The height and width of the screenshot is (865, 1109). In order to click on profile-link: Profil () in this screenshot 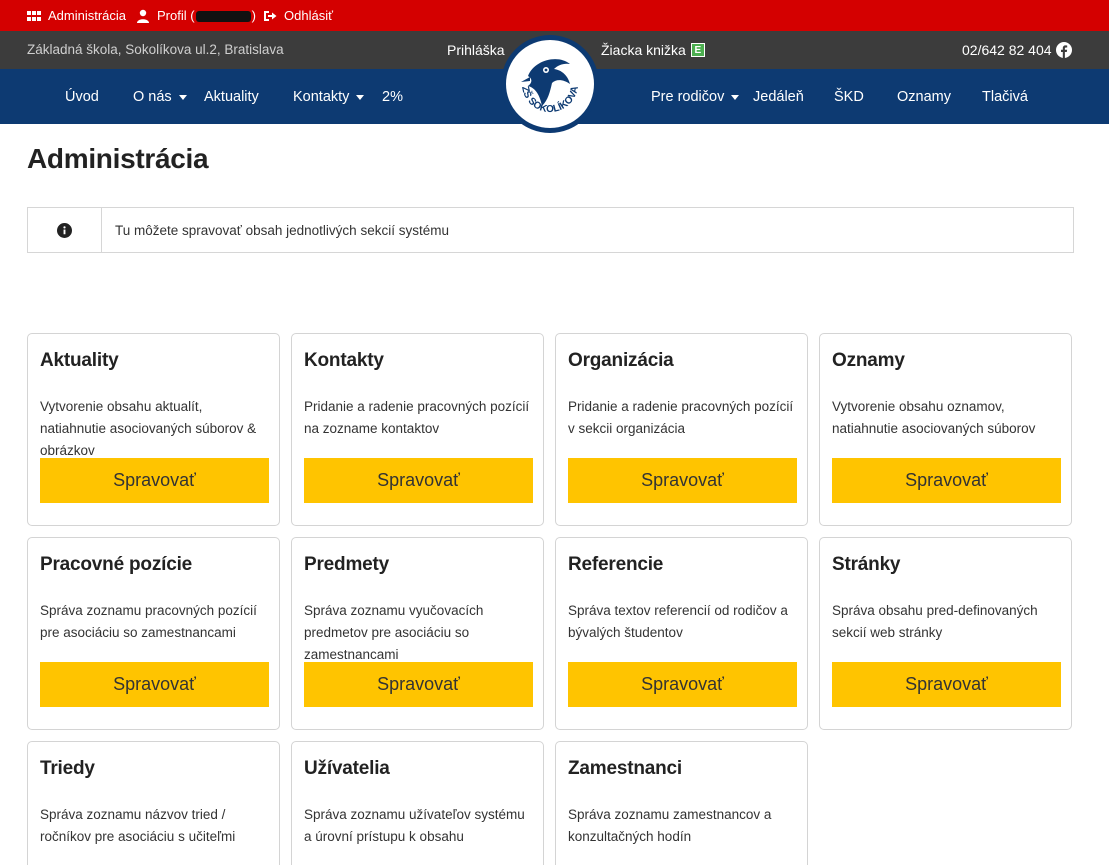, I will do `click(196, 15)`.